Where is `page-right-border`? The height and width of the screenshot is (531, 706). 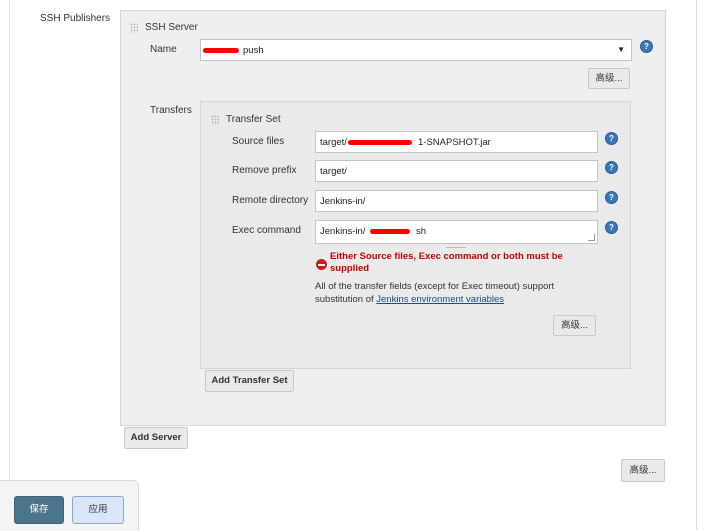
page-right-border is located at coordinates (696, 265).